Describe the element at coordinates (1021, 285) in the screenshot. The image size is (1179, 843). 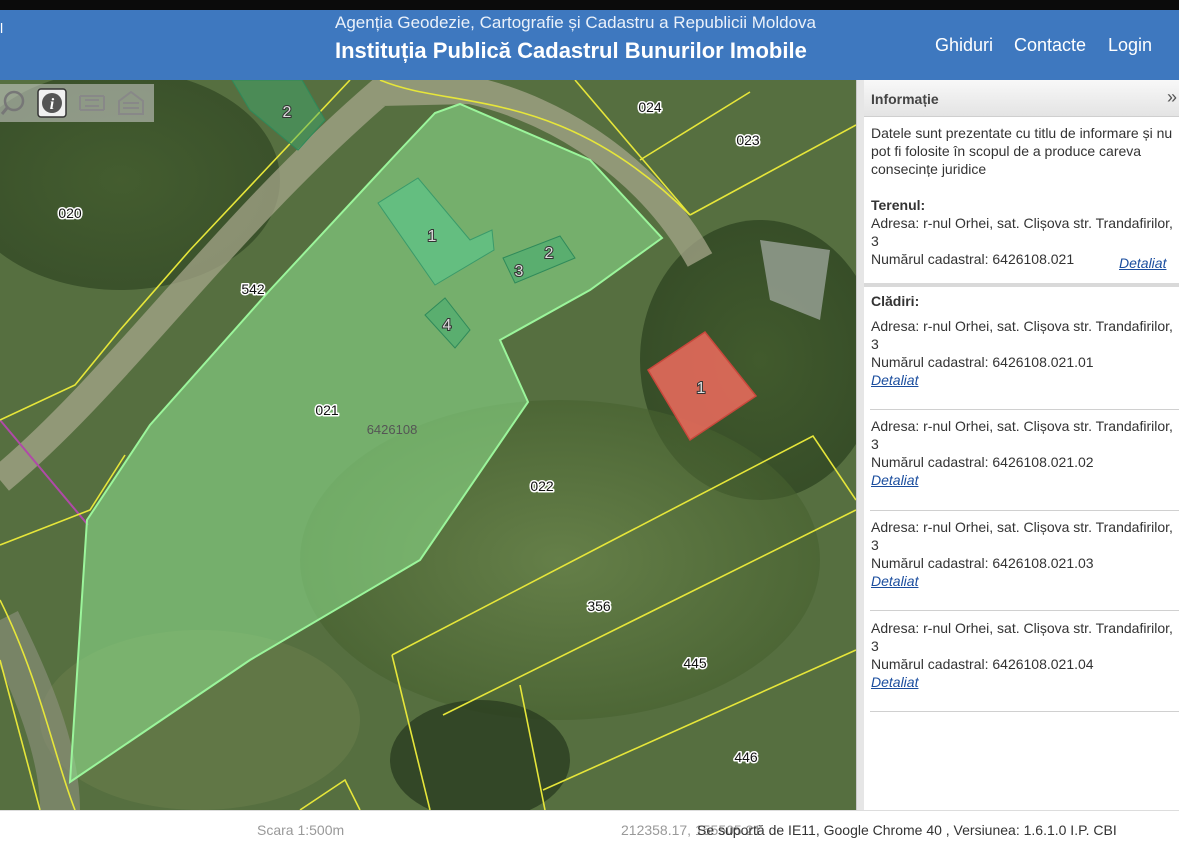
I see `section-divider` at that location.